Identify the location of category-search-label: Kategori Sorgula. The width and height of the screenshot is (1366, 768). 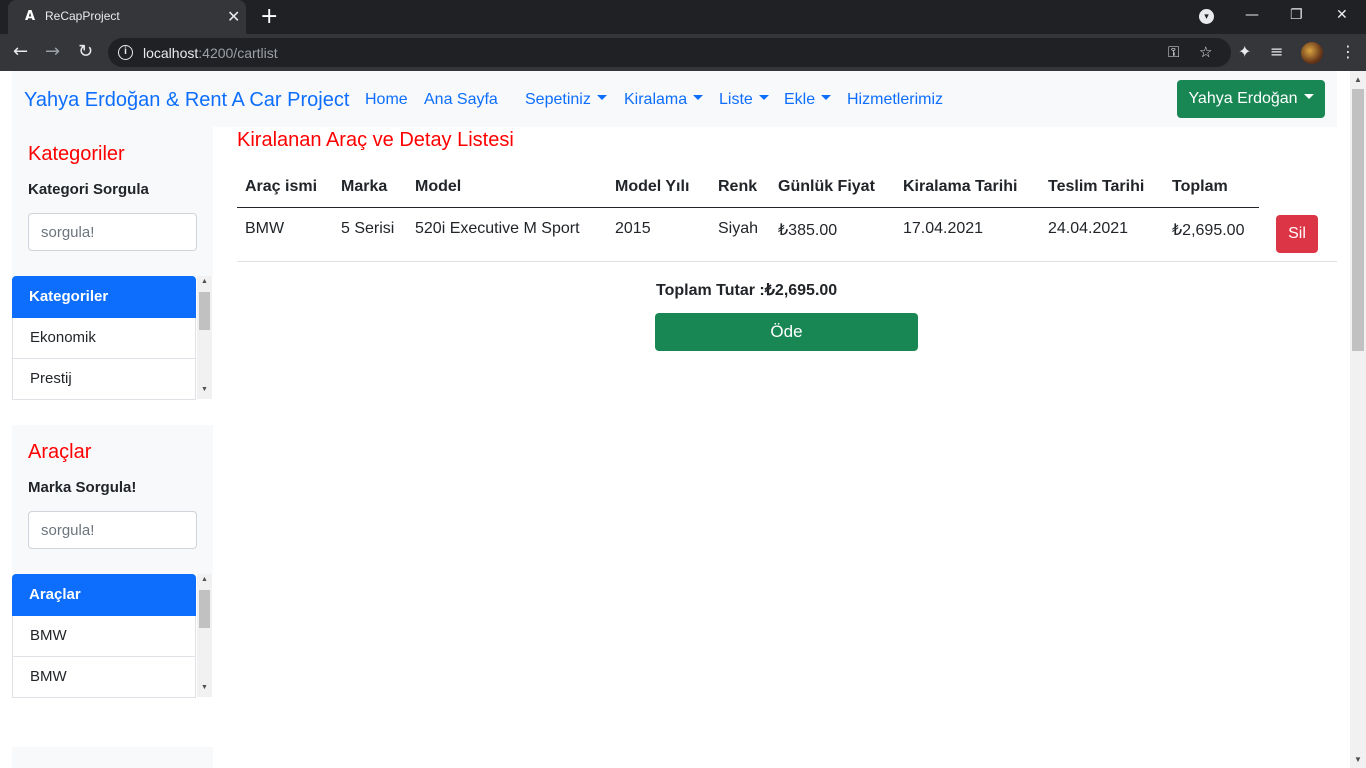
(88, 189).